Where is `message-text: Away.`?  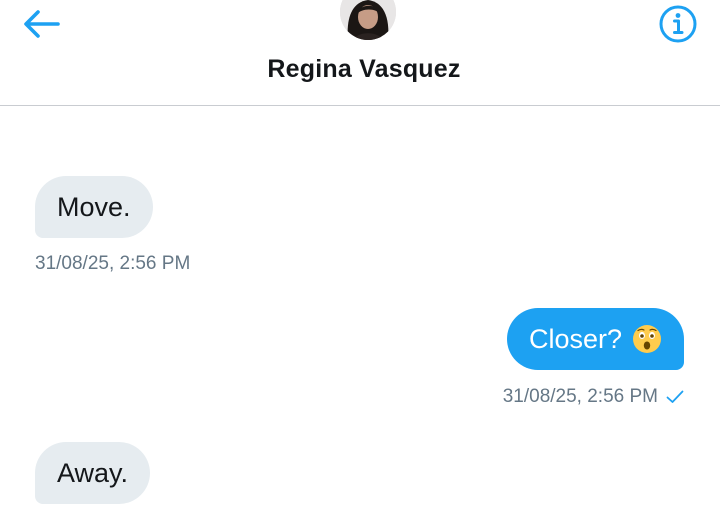 message-text: Away. is located at coordinates (93, 473).